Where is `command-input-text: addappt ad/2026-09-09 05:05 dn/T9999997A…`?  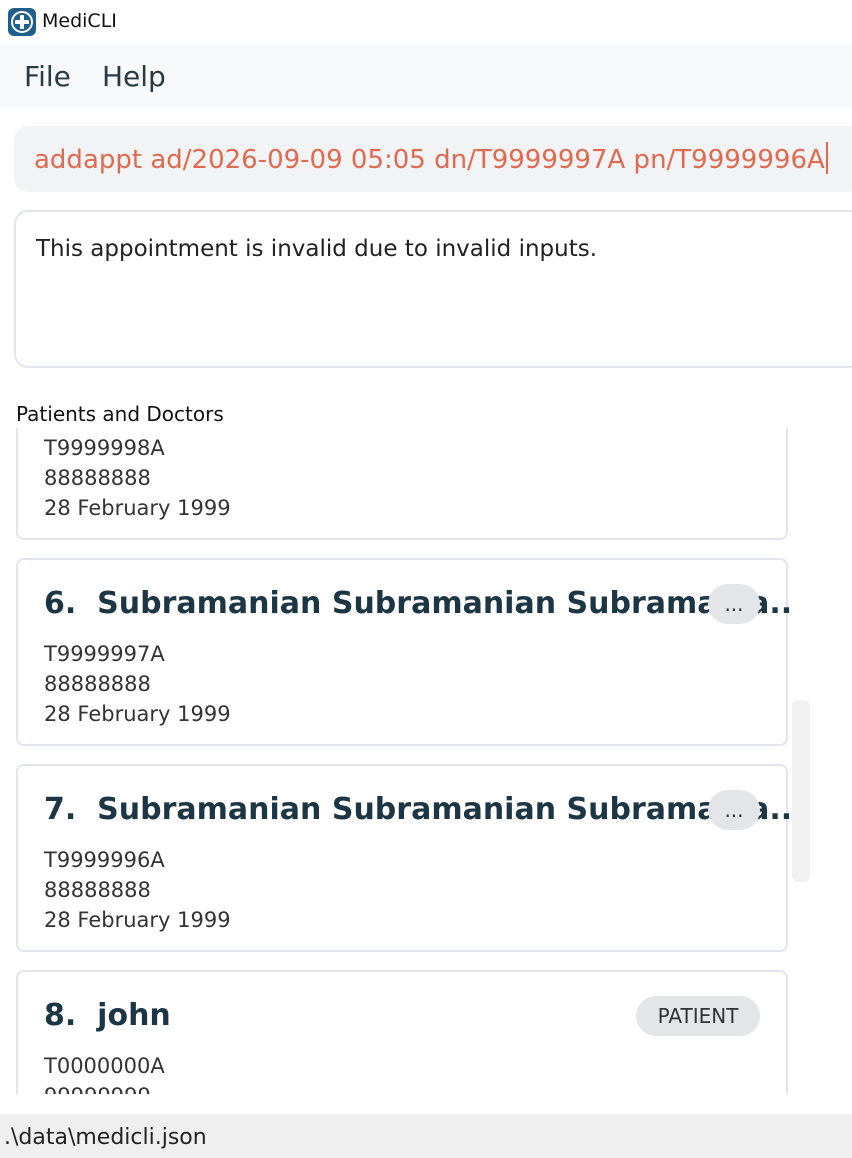 command-input-text: addappt ad/2026-09-09 05:05 dn/T9999997A… is located at coordinates (429, 160).